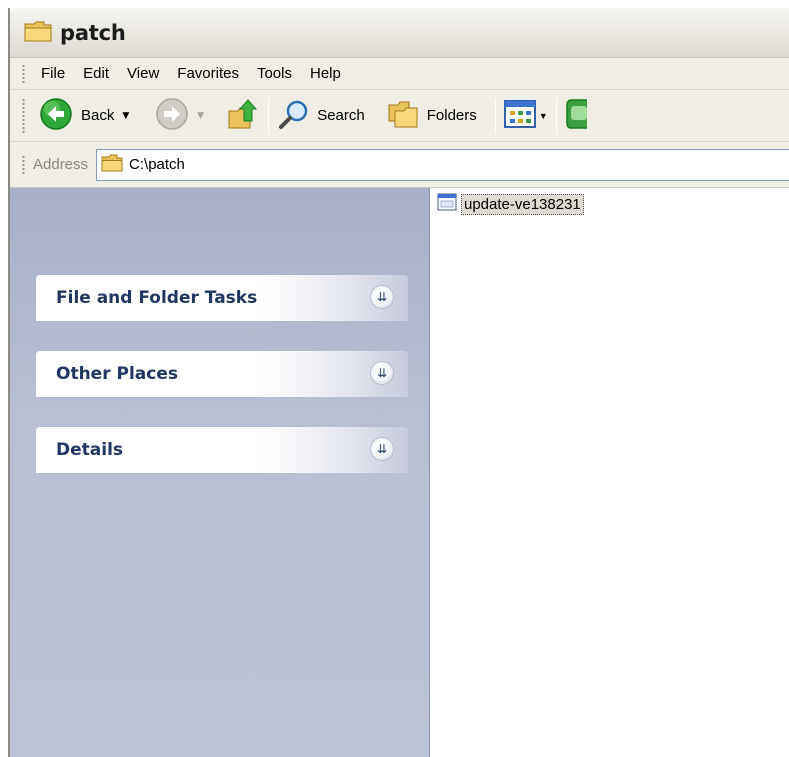 The height and width of the screenshot is (757, 789). I want to click on menu-grip, so click(23, 73).